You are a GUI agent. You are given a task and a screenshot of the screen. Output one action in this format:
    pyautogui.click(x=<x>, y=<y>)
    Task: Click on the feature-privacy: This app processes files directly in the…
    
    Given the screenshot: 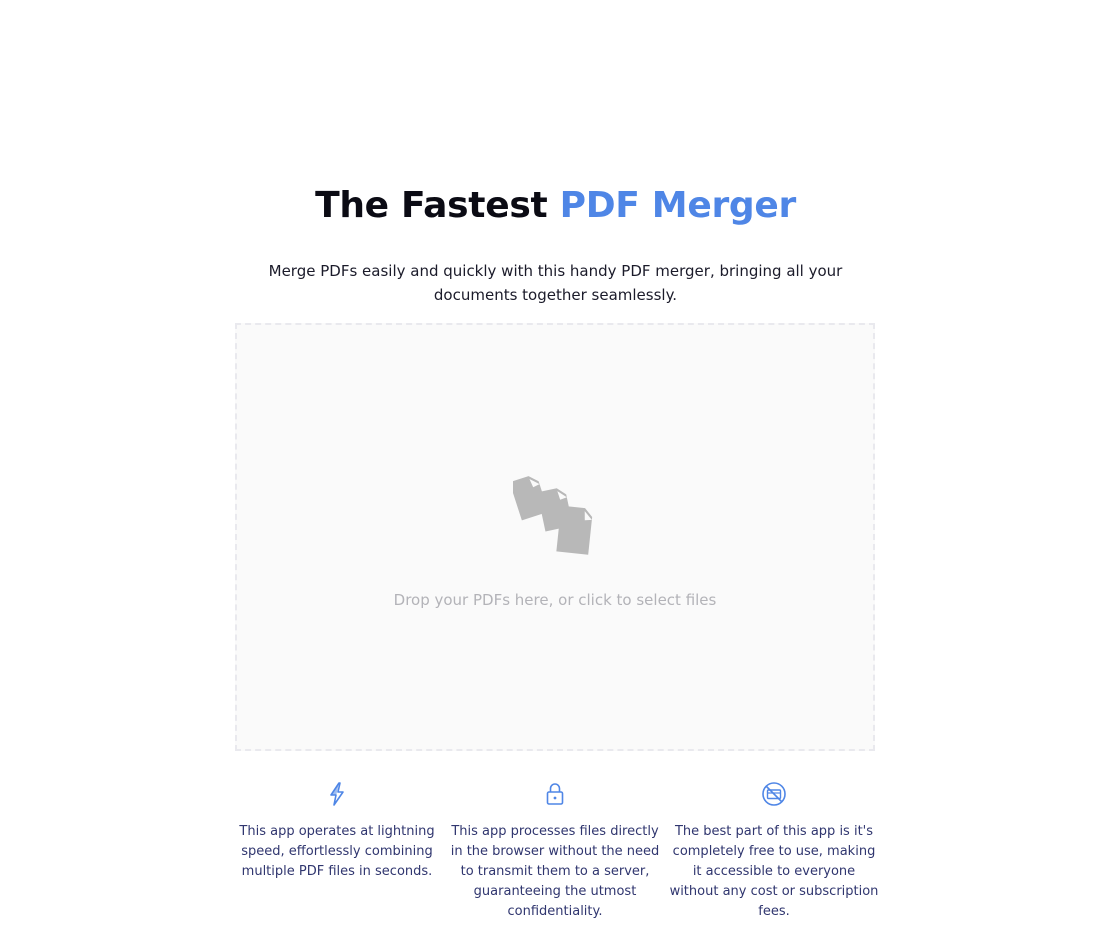 What is the action you would take?
    pyautogui.click(x=555, y=851)
    